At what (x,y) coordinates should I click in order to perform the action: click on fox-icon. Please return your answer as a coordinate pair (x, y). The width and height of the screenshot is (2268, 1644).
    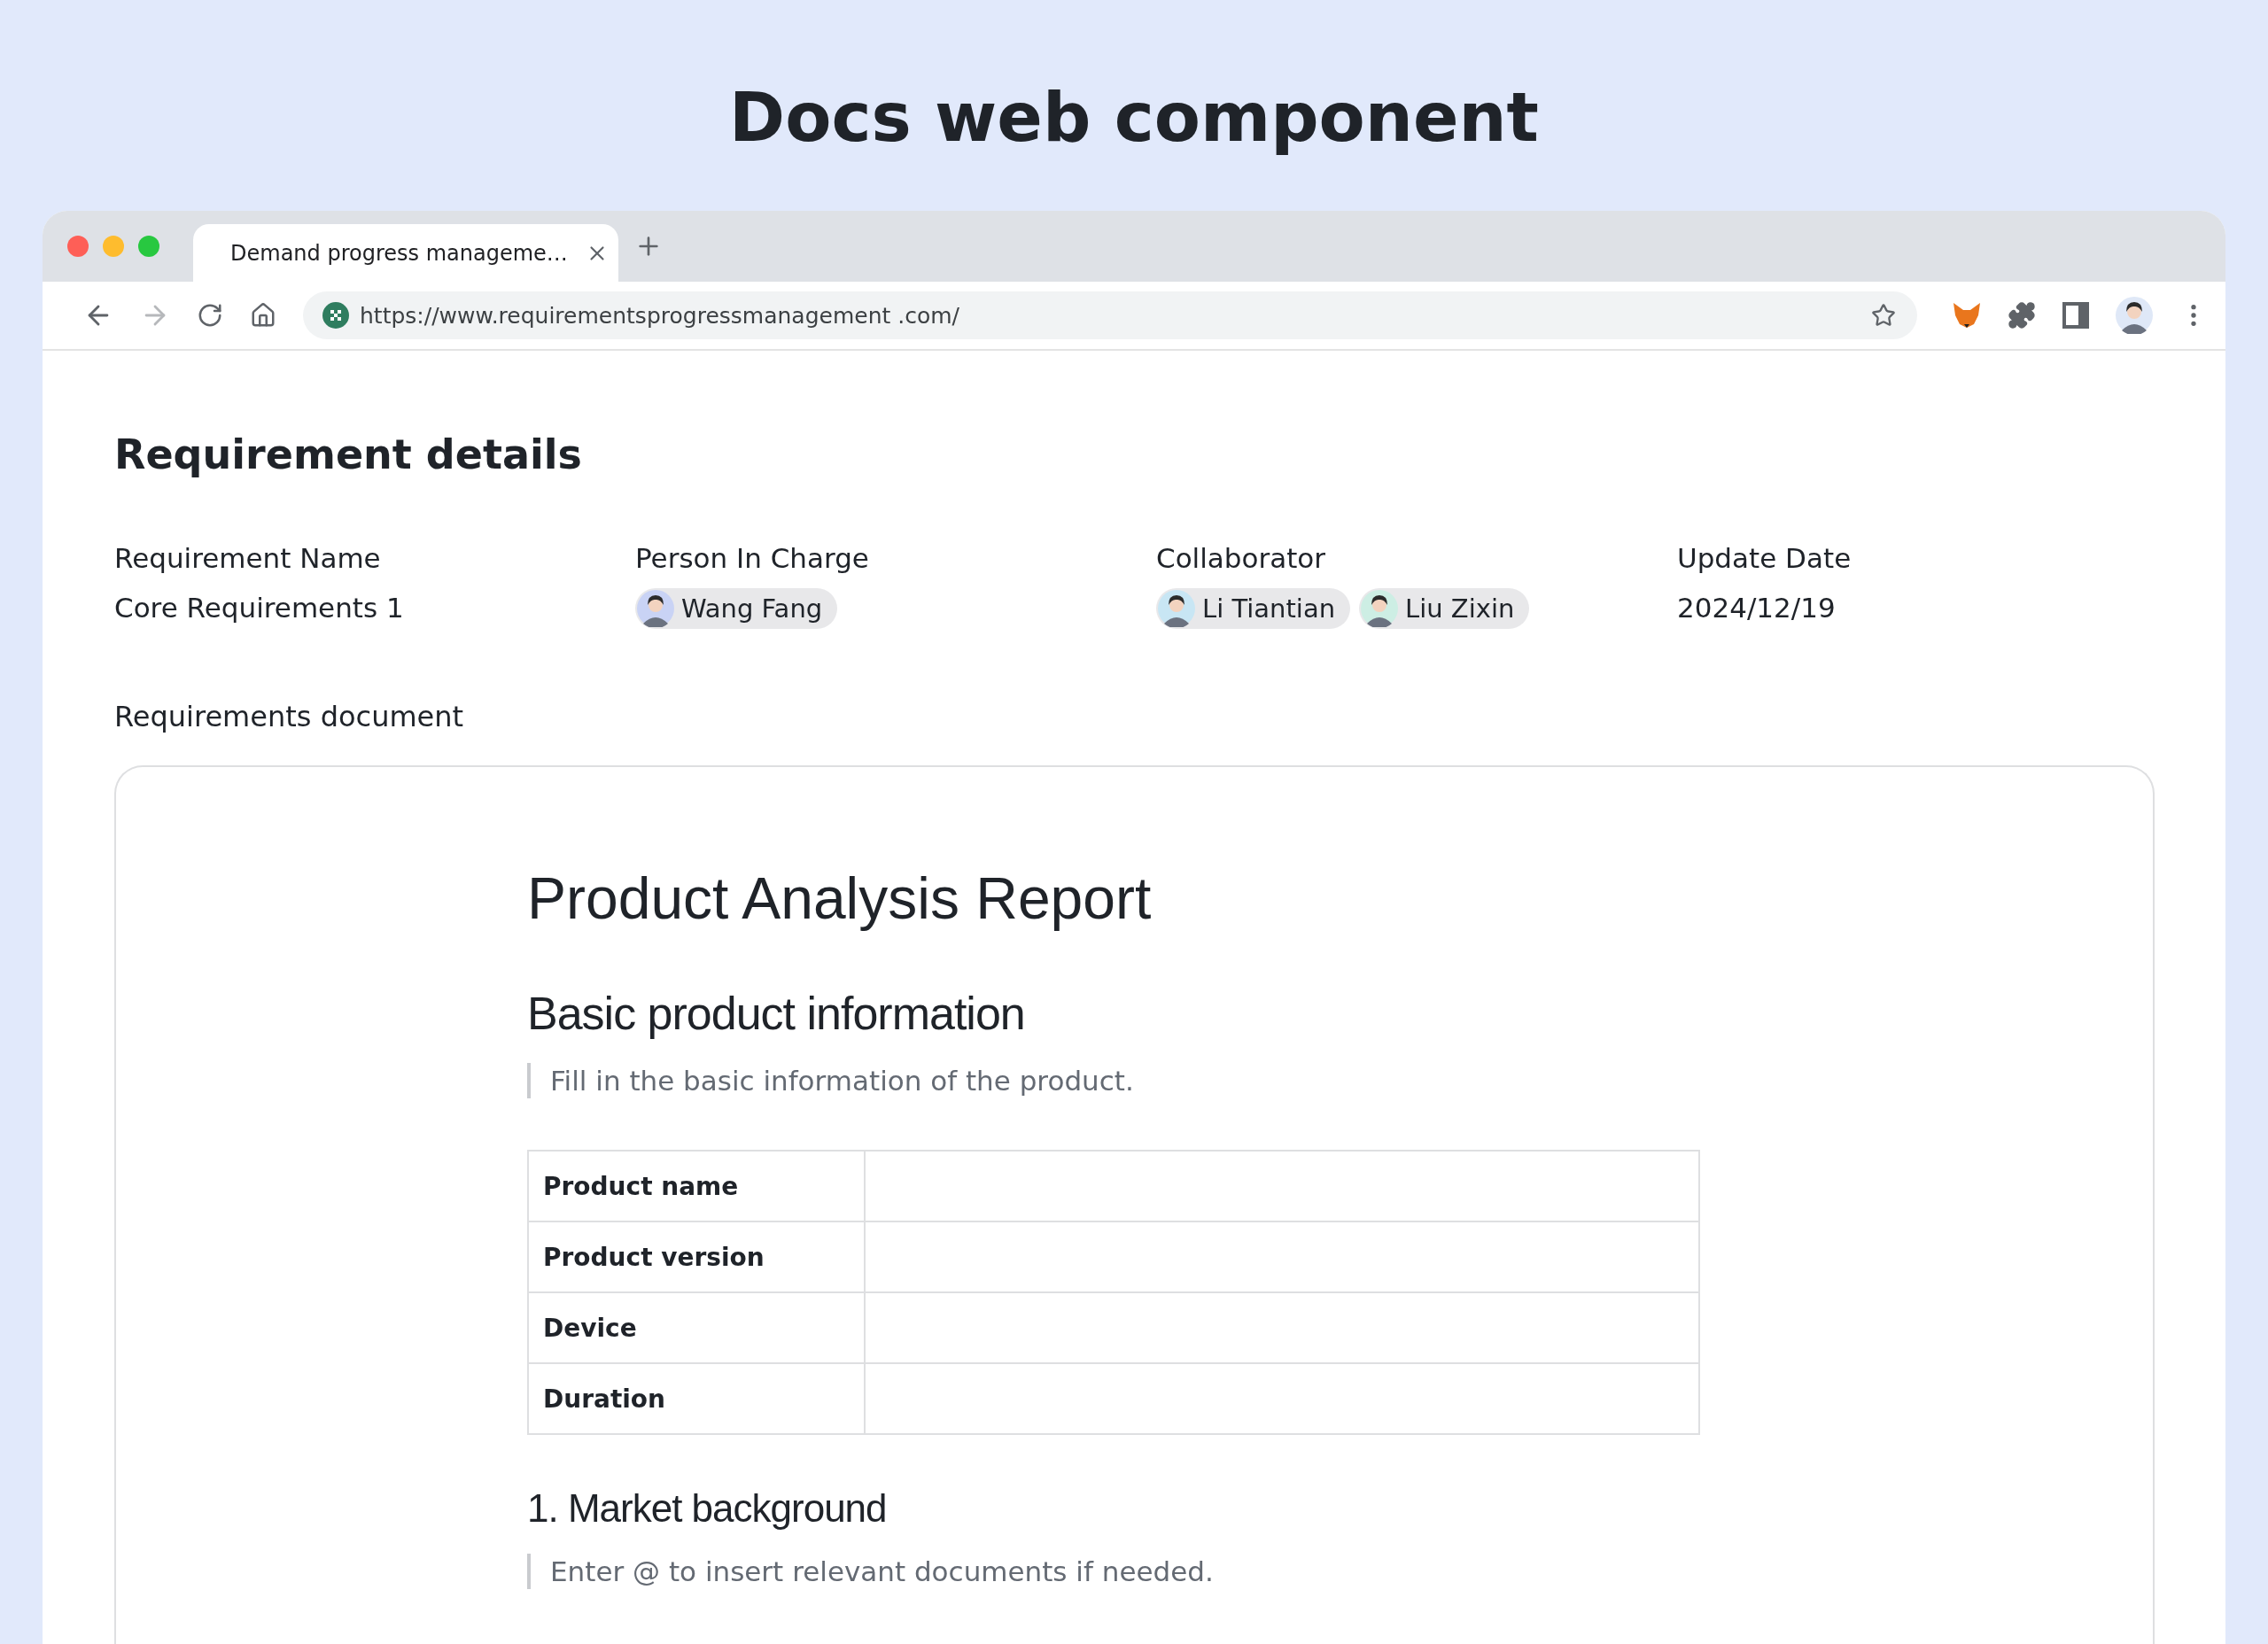
    Looking at the image, I should click on (1967, 315).